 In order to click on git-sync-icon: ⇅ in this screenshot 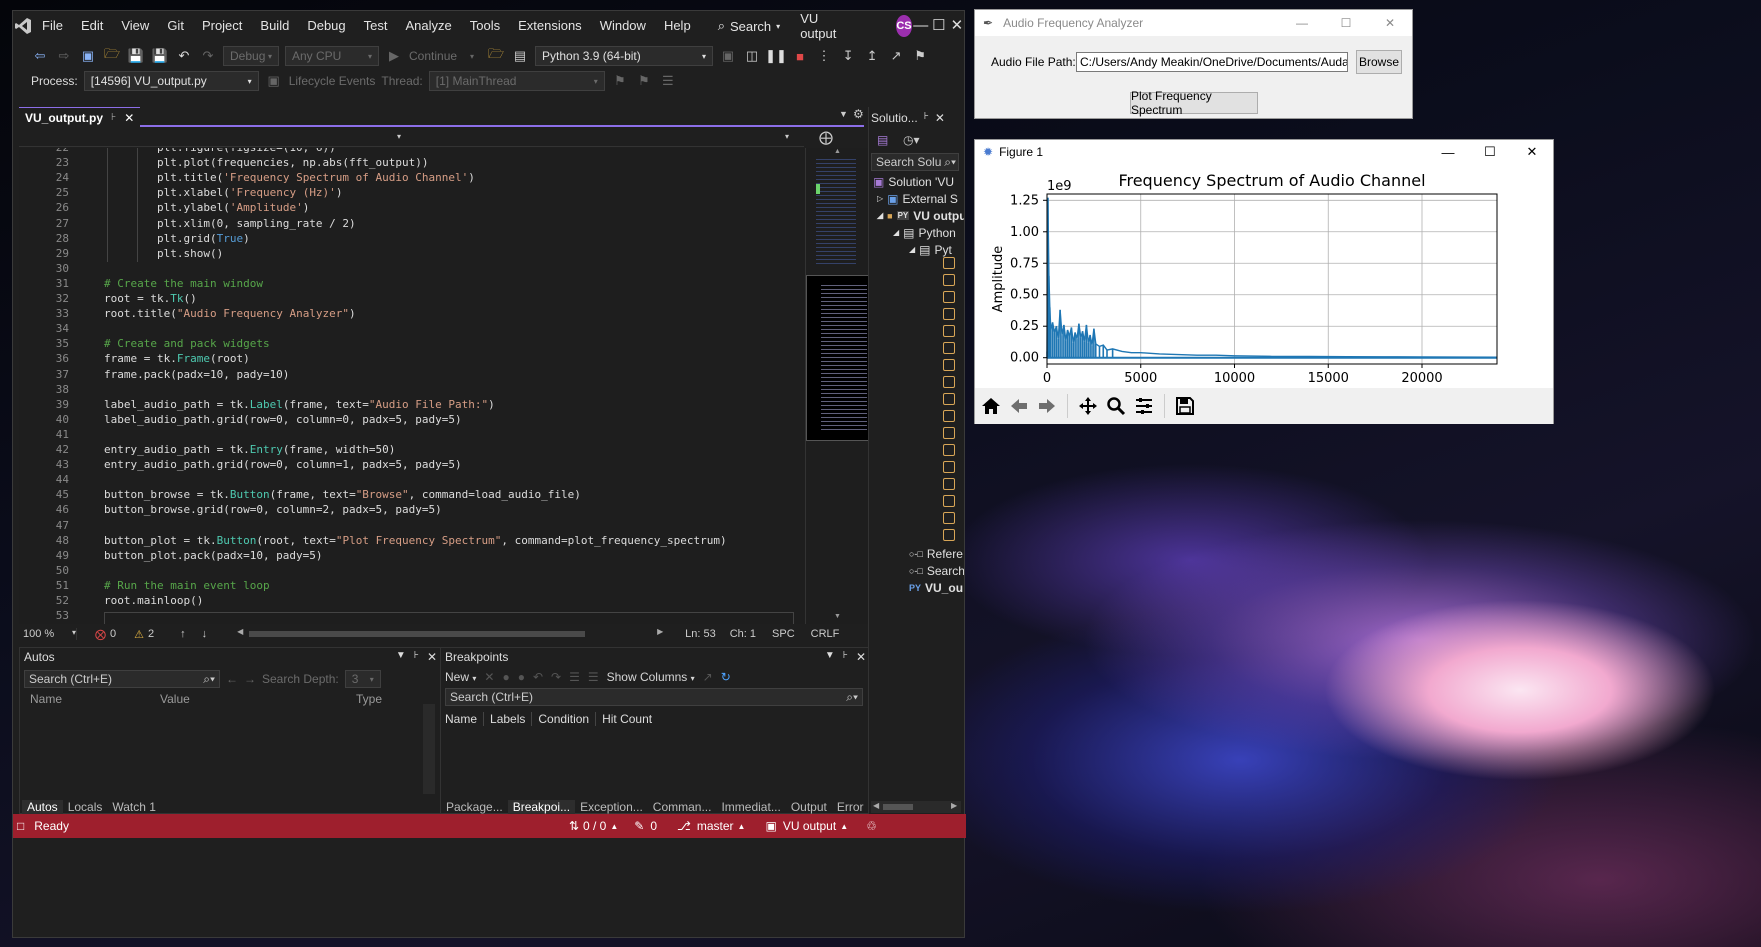, I will do `click(574, 826)`.